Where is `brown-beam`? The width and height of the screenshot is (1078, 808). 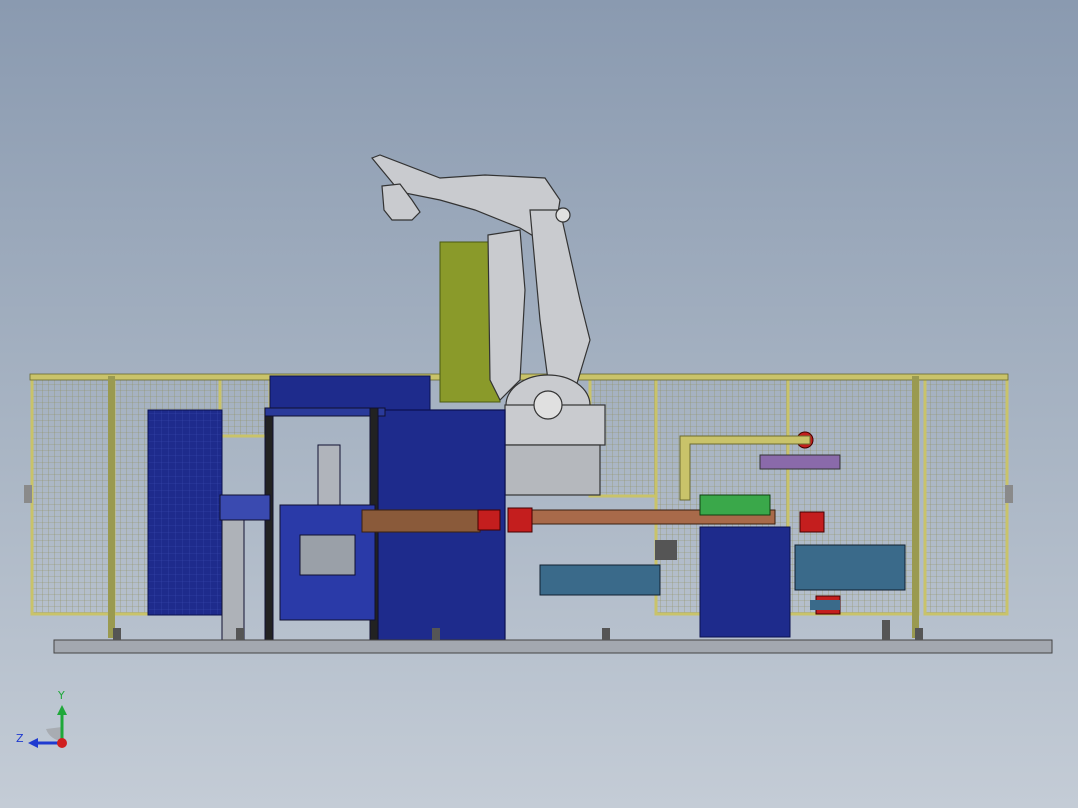
brown-beam is located at coordinates (421, 521).